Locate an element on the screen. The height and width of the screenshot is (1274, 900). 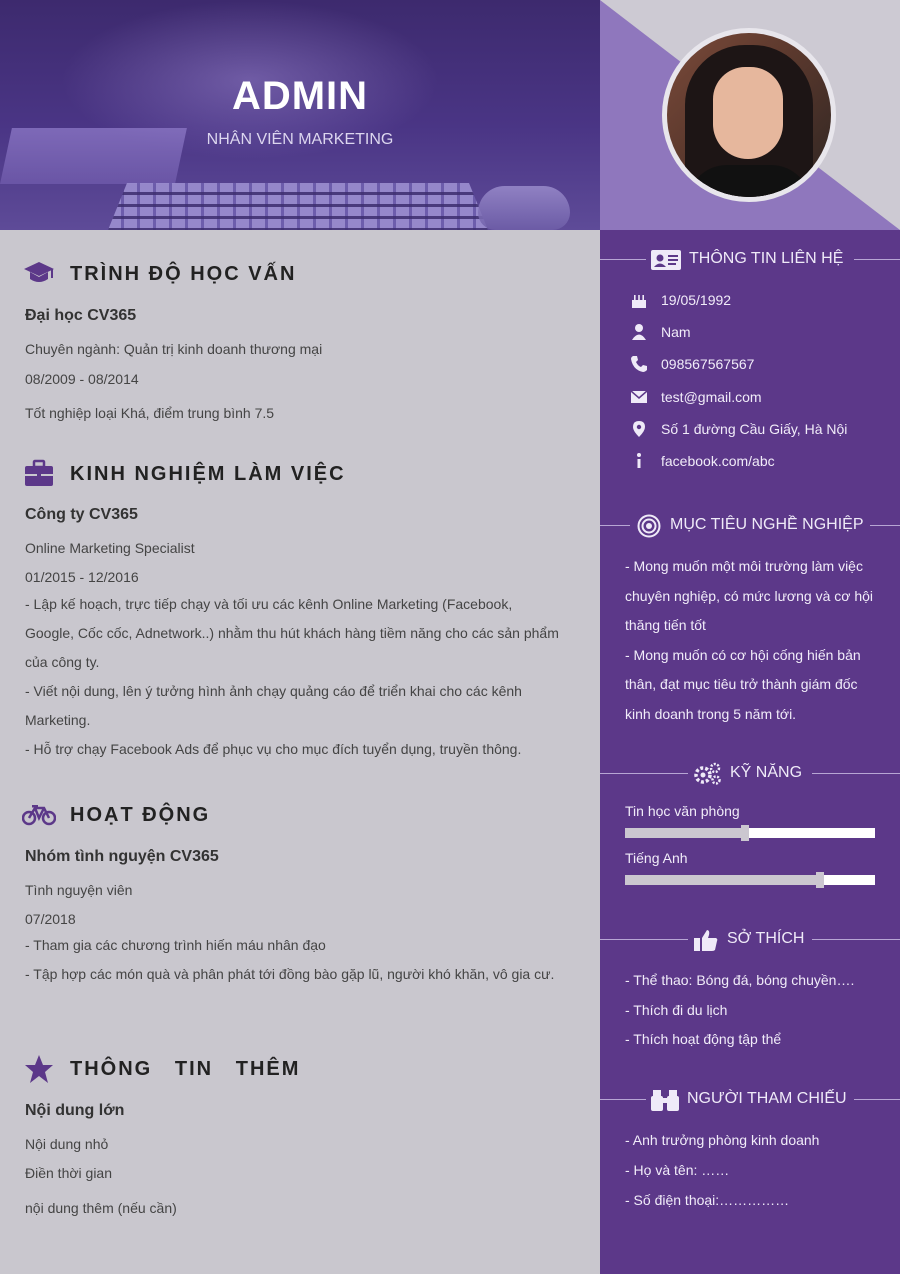
organization-name: Nhóm tình nguyện CV365 is located at coordinates (122, 856).